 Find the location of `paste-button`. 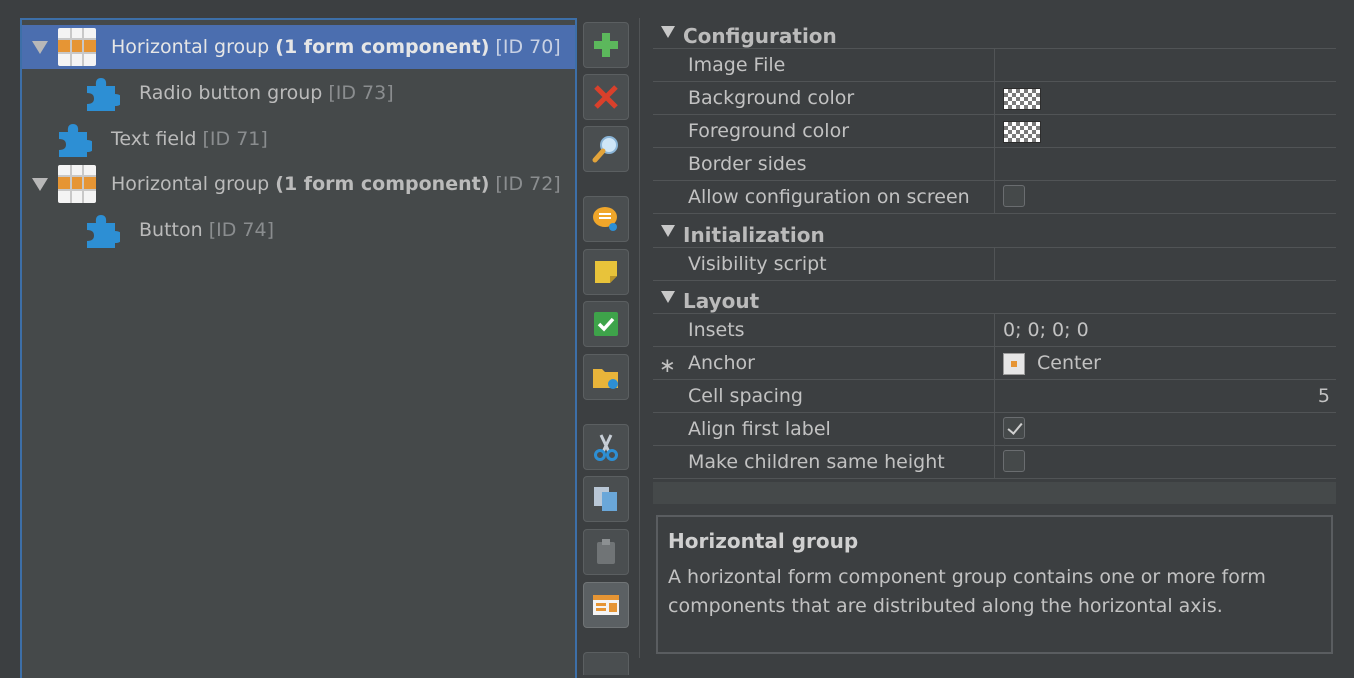

paste-button is located at coordinates (606, 552).